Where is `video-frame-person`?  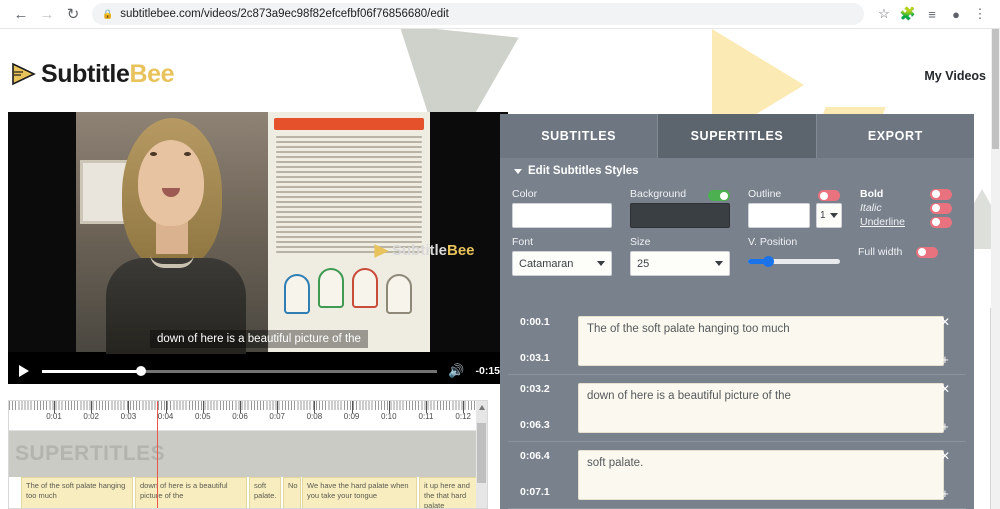
video-frame-person is located at coordinates (172, 233).